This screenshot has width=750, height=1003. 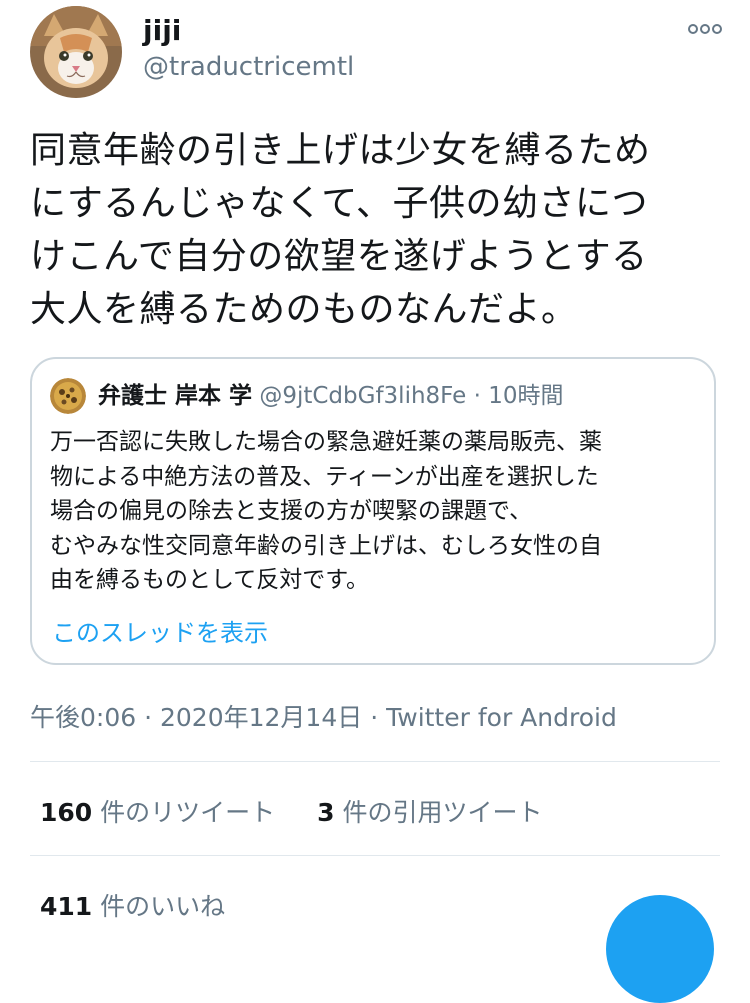 I want to click on quote-tweets-count: 3, so click(x=326, y=812).